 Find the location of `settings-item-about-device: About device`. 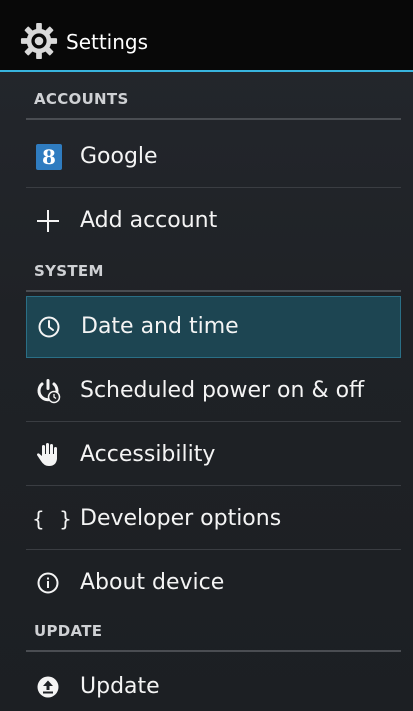

settings-item-about-device: About device is located at coordinates (213, 583).